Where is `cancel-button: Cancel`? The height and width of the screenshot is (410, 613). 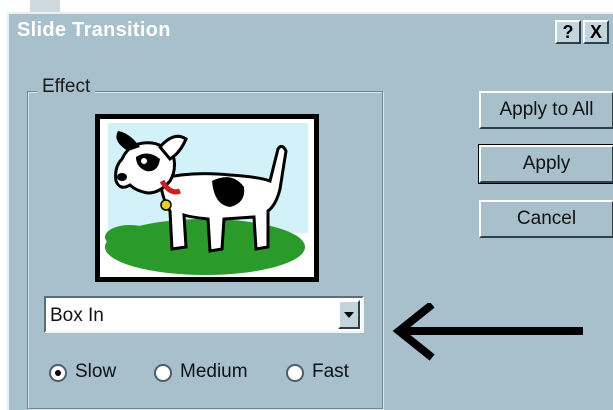 cancel-button: Cancel is located at coordinates (546, 219).